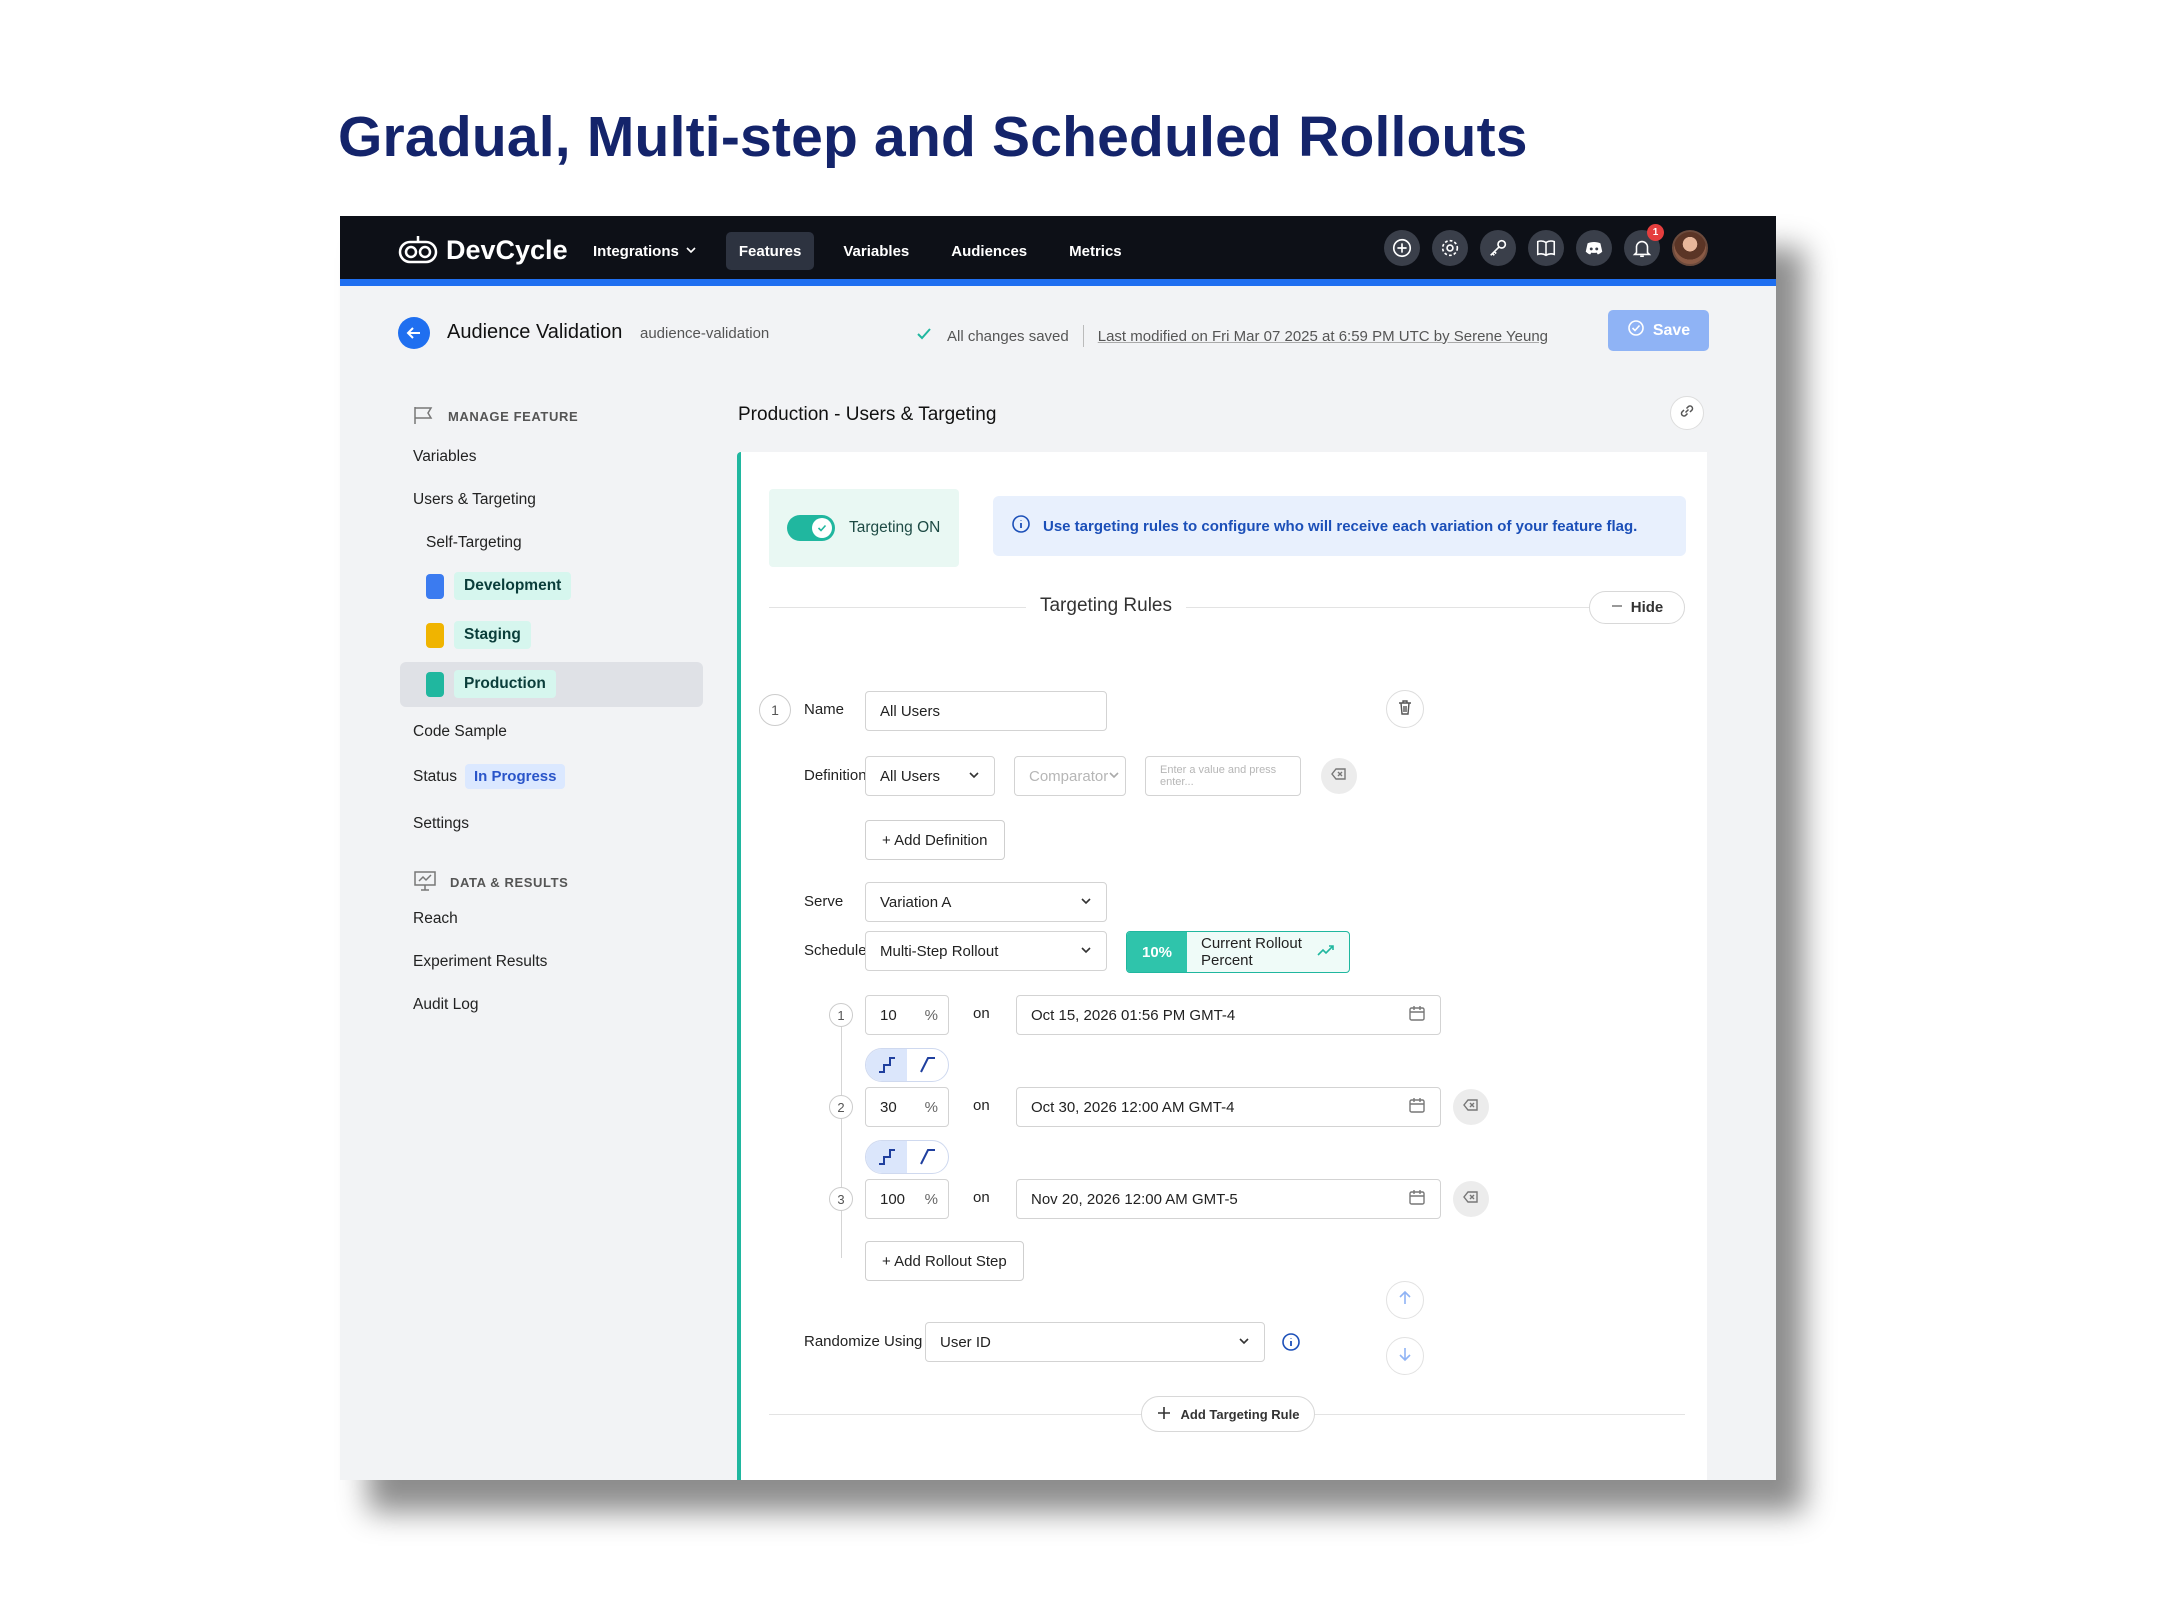 This screenshot has height=1602, width=2174. Describe the element at coordinates (1164, 1414) in the screenshot. I see `plus-icon` at that location.